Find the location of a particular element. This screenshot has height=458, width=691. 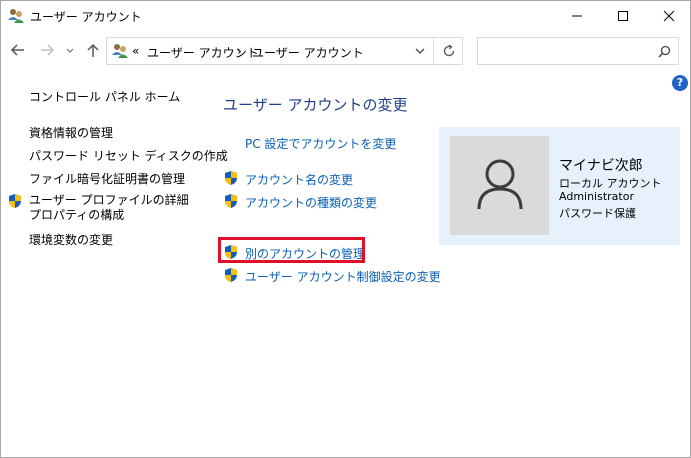

refresh-button is located at coordinates (449, 51).